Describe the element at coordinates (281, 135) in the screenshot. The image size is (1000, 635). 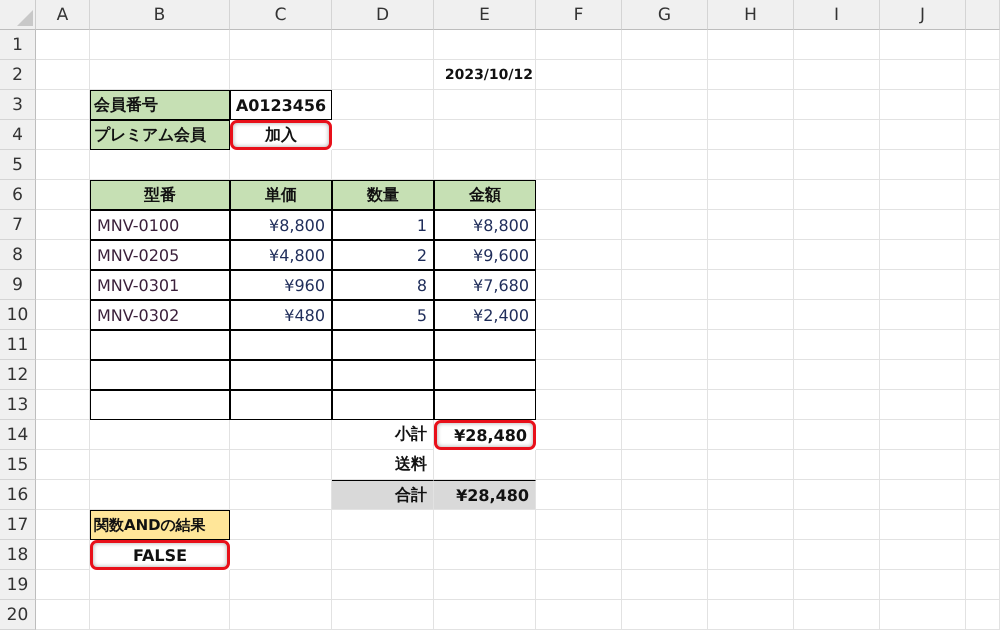
I see `value-cell: 加入` at that location.